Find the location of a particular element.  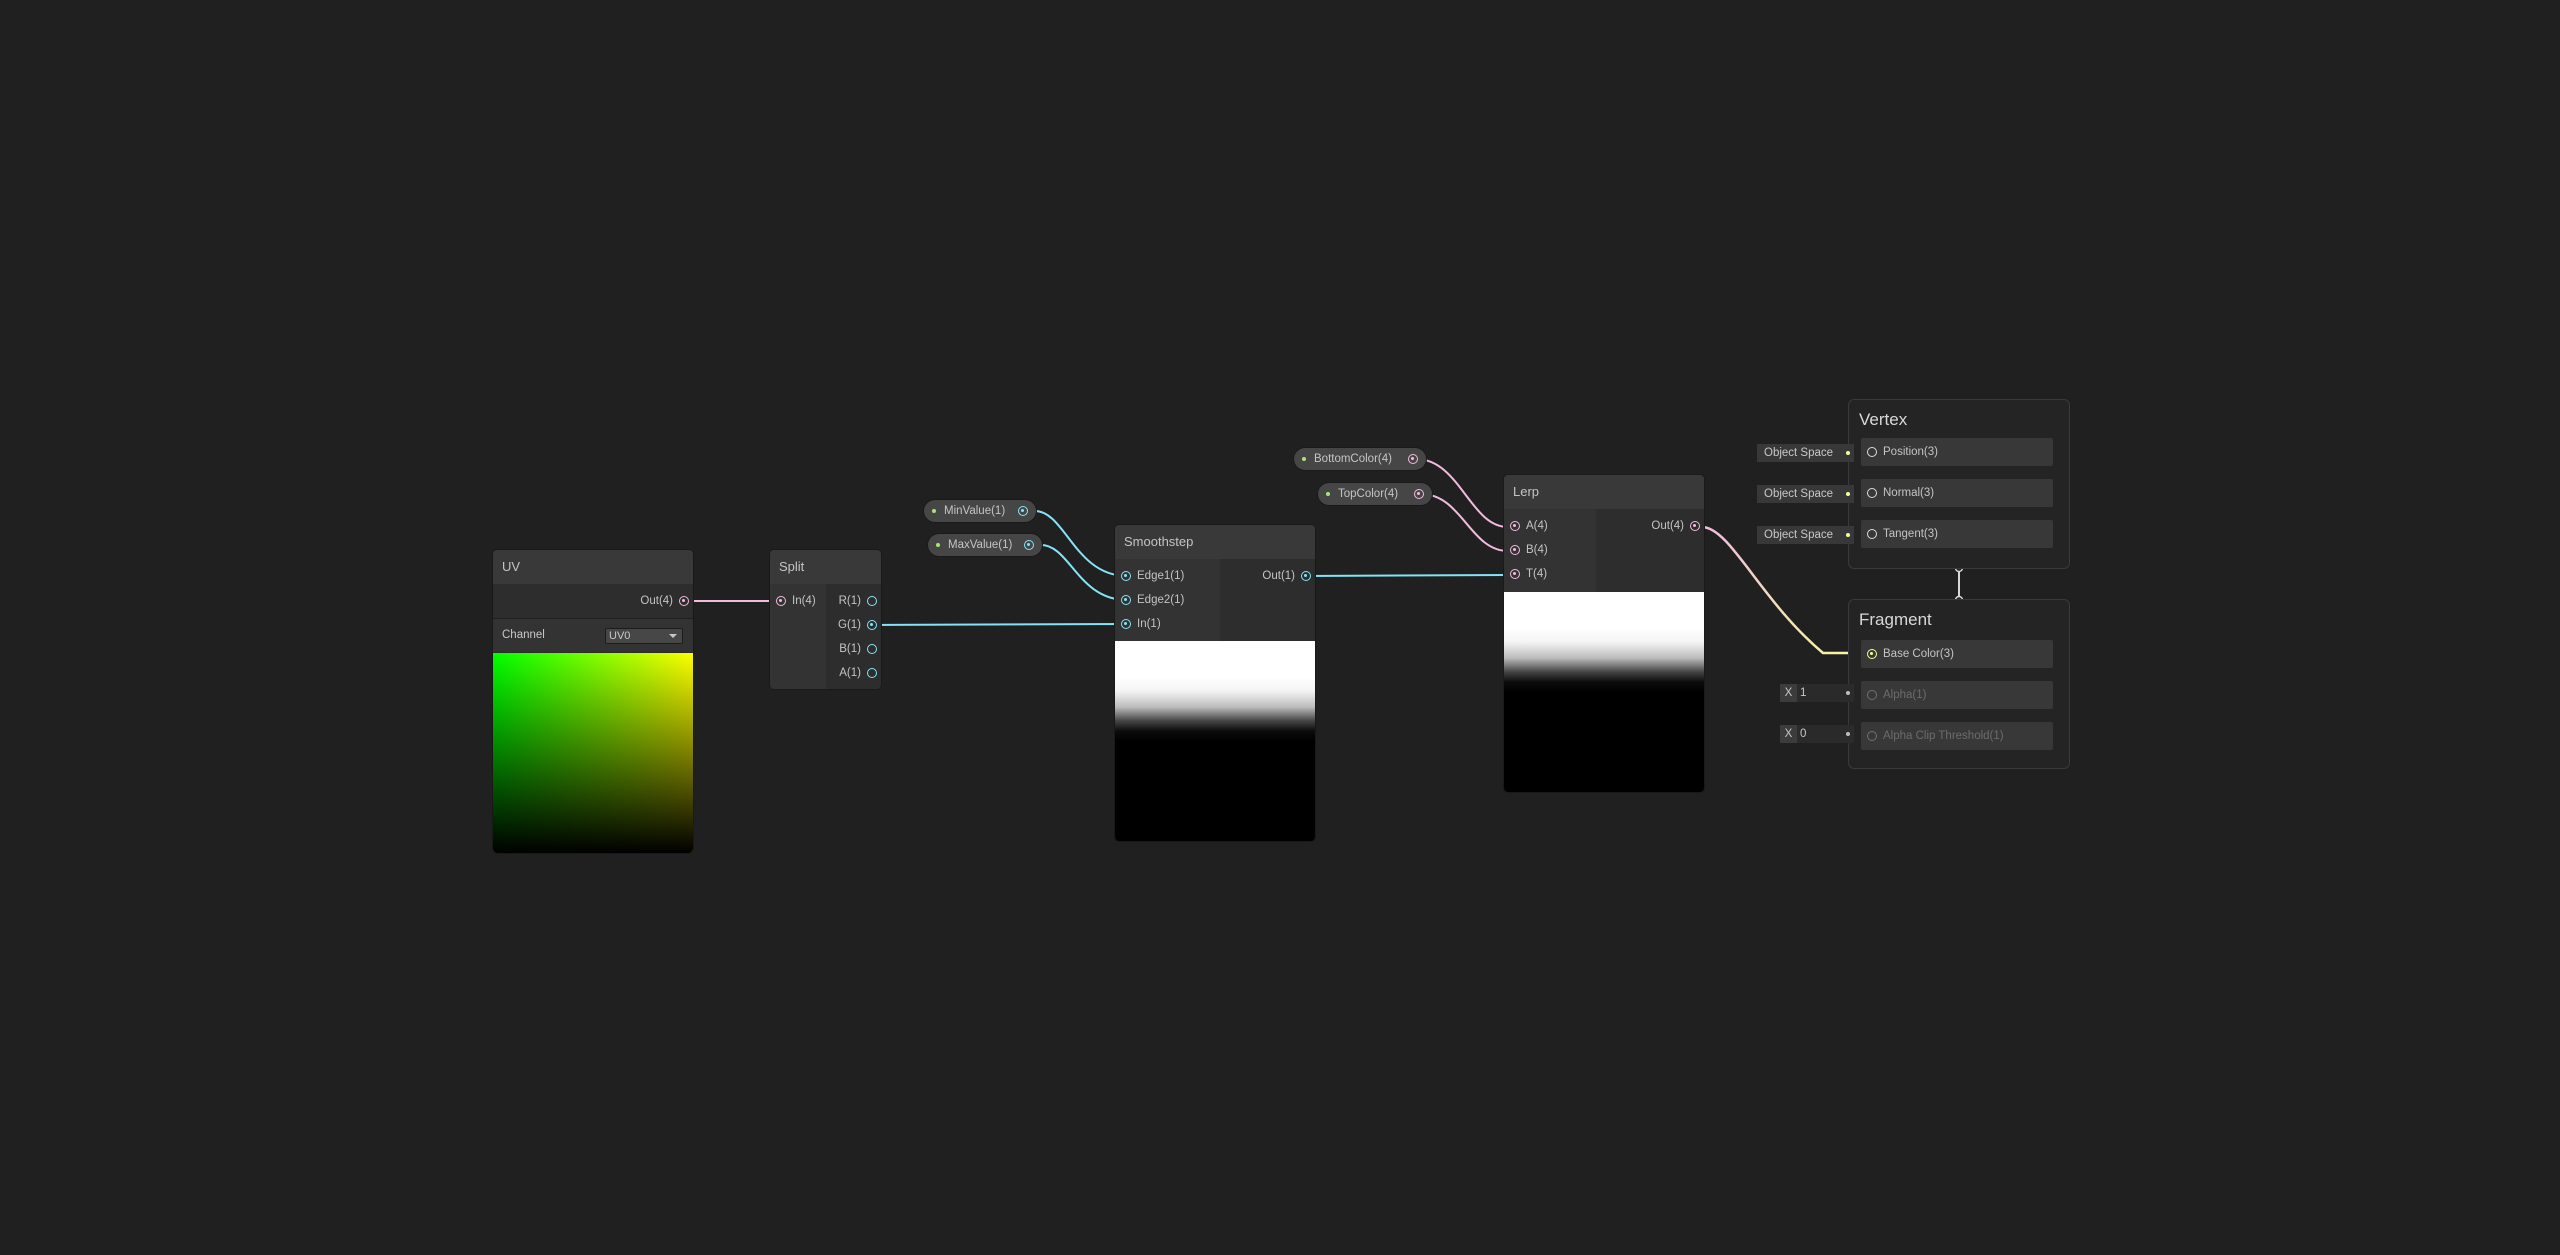

channel-dropdown-value: UV0 is located at coordinates (620, 636).